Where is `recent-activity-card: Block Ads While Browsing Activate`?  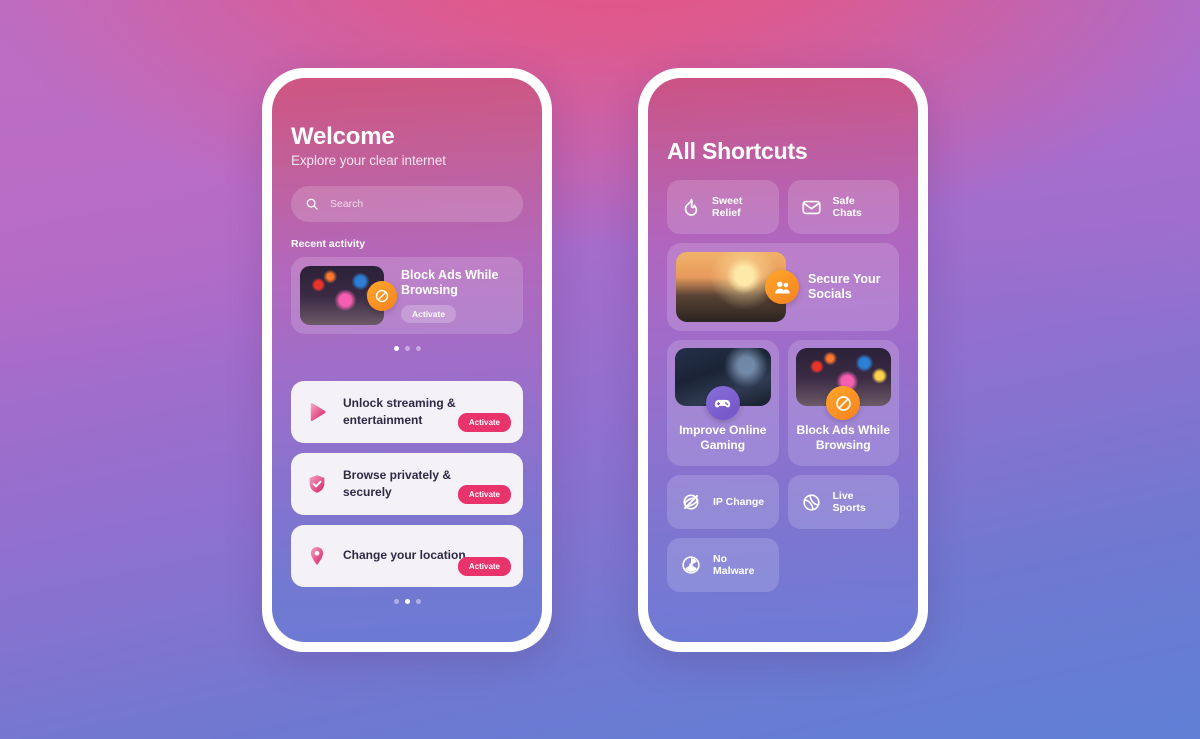 recent-activity-card: Block Ads While Browsing Activate is located at coordinates (407, 295).